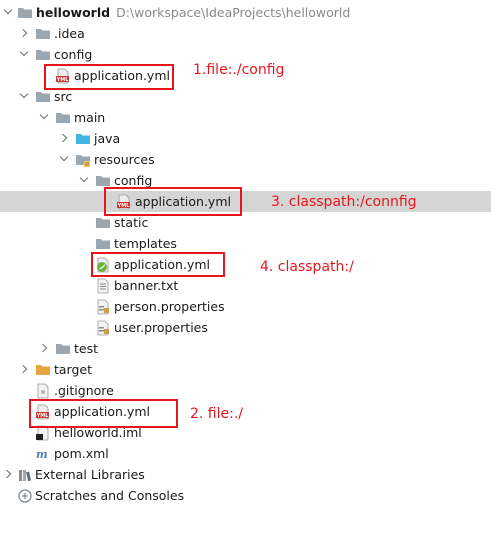  Describe the element at coordinates (107, 138) in the screenshot. I see `tree-item-label: java` at that location.